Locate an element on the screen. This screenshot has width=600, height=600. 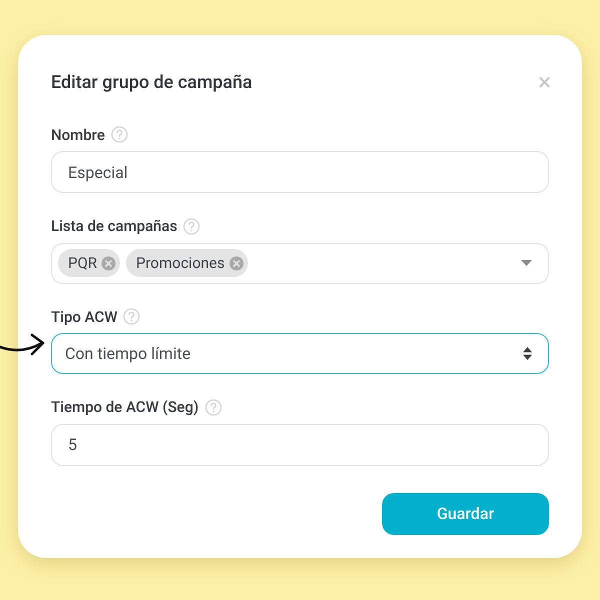
tag-chip: Promociones is located at coordinates (187, 263).